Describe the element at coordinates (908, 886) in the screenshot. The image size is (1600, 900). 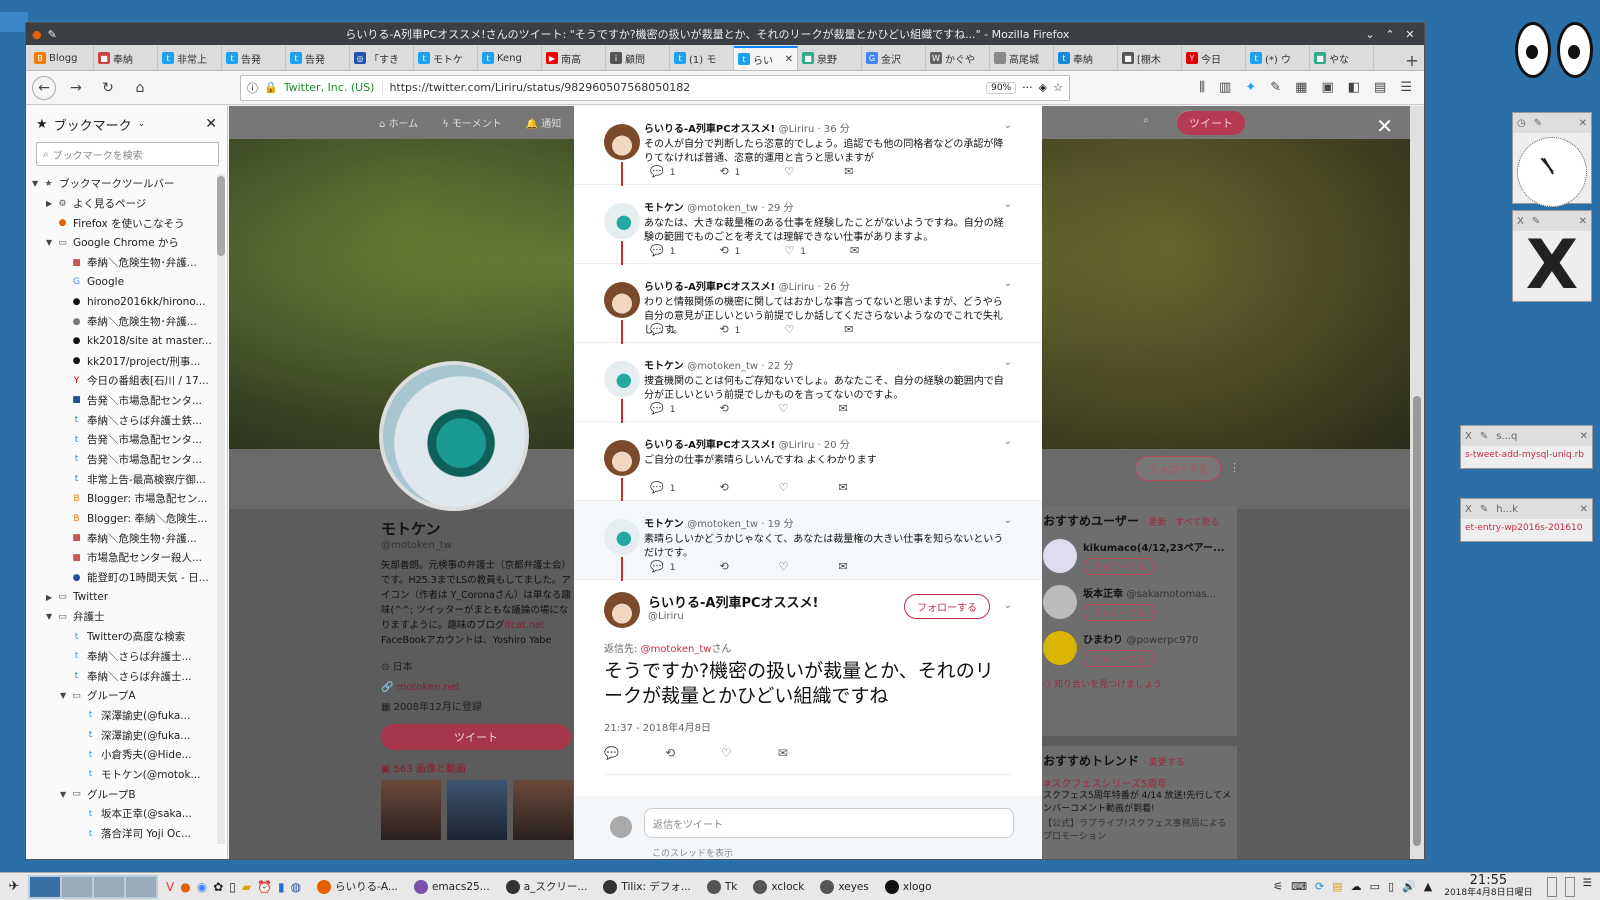
I see `task-button: xlogo` at that location.